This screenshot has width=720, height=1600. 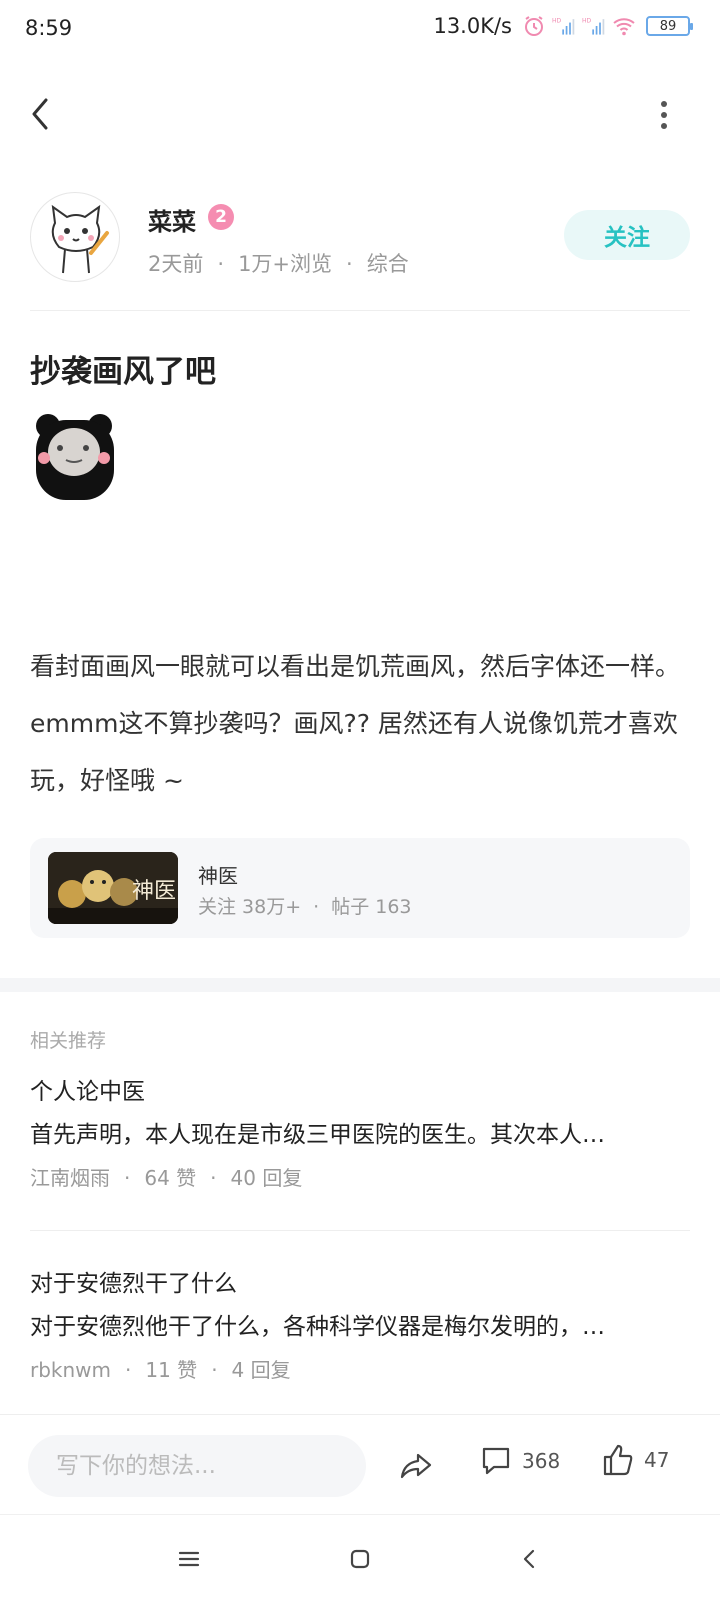 What do you see at coordinates (635, 1460) in the screenshot?
I see `like-button: 47` at bounding box center [635, 1460].